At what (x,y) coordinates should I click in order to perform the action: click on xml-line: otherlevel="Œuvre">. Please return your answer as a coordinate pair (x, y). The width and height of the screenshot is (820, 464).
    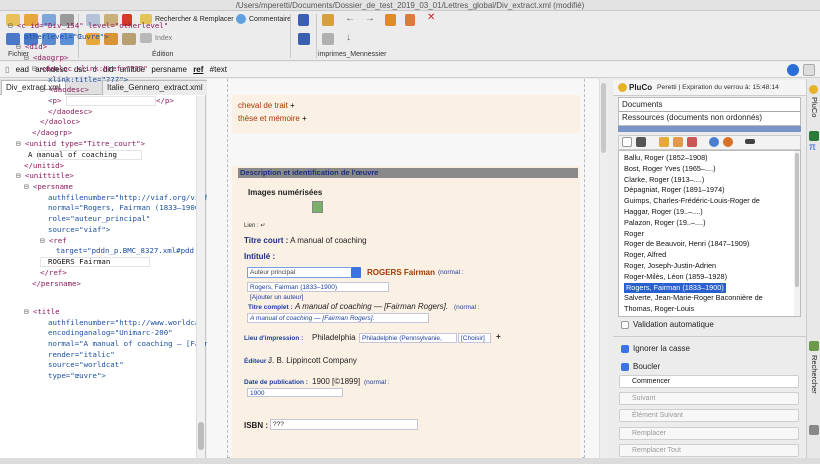
    Looking at the image, I should click on (66, 37).